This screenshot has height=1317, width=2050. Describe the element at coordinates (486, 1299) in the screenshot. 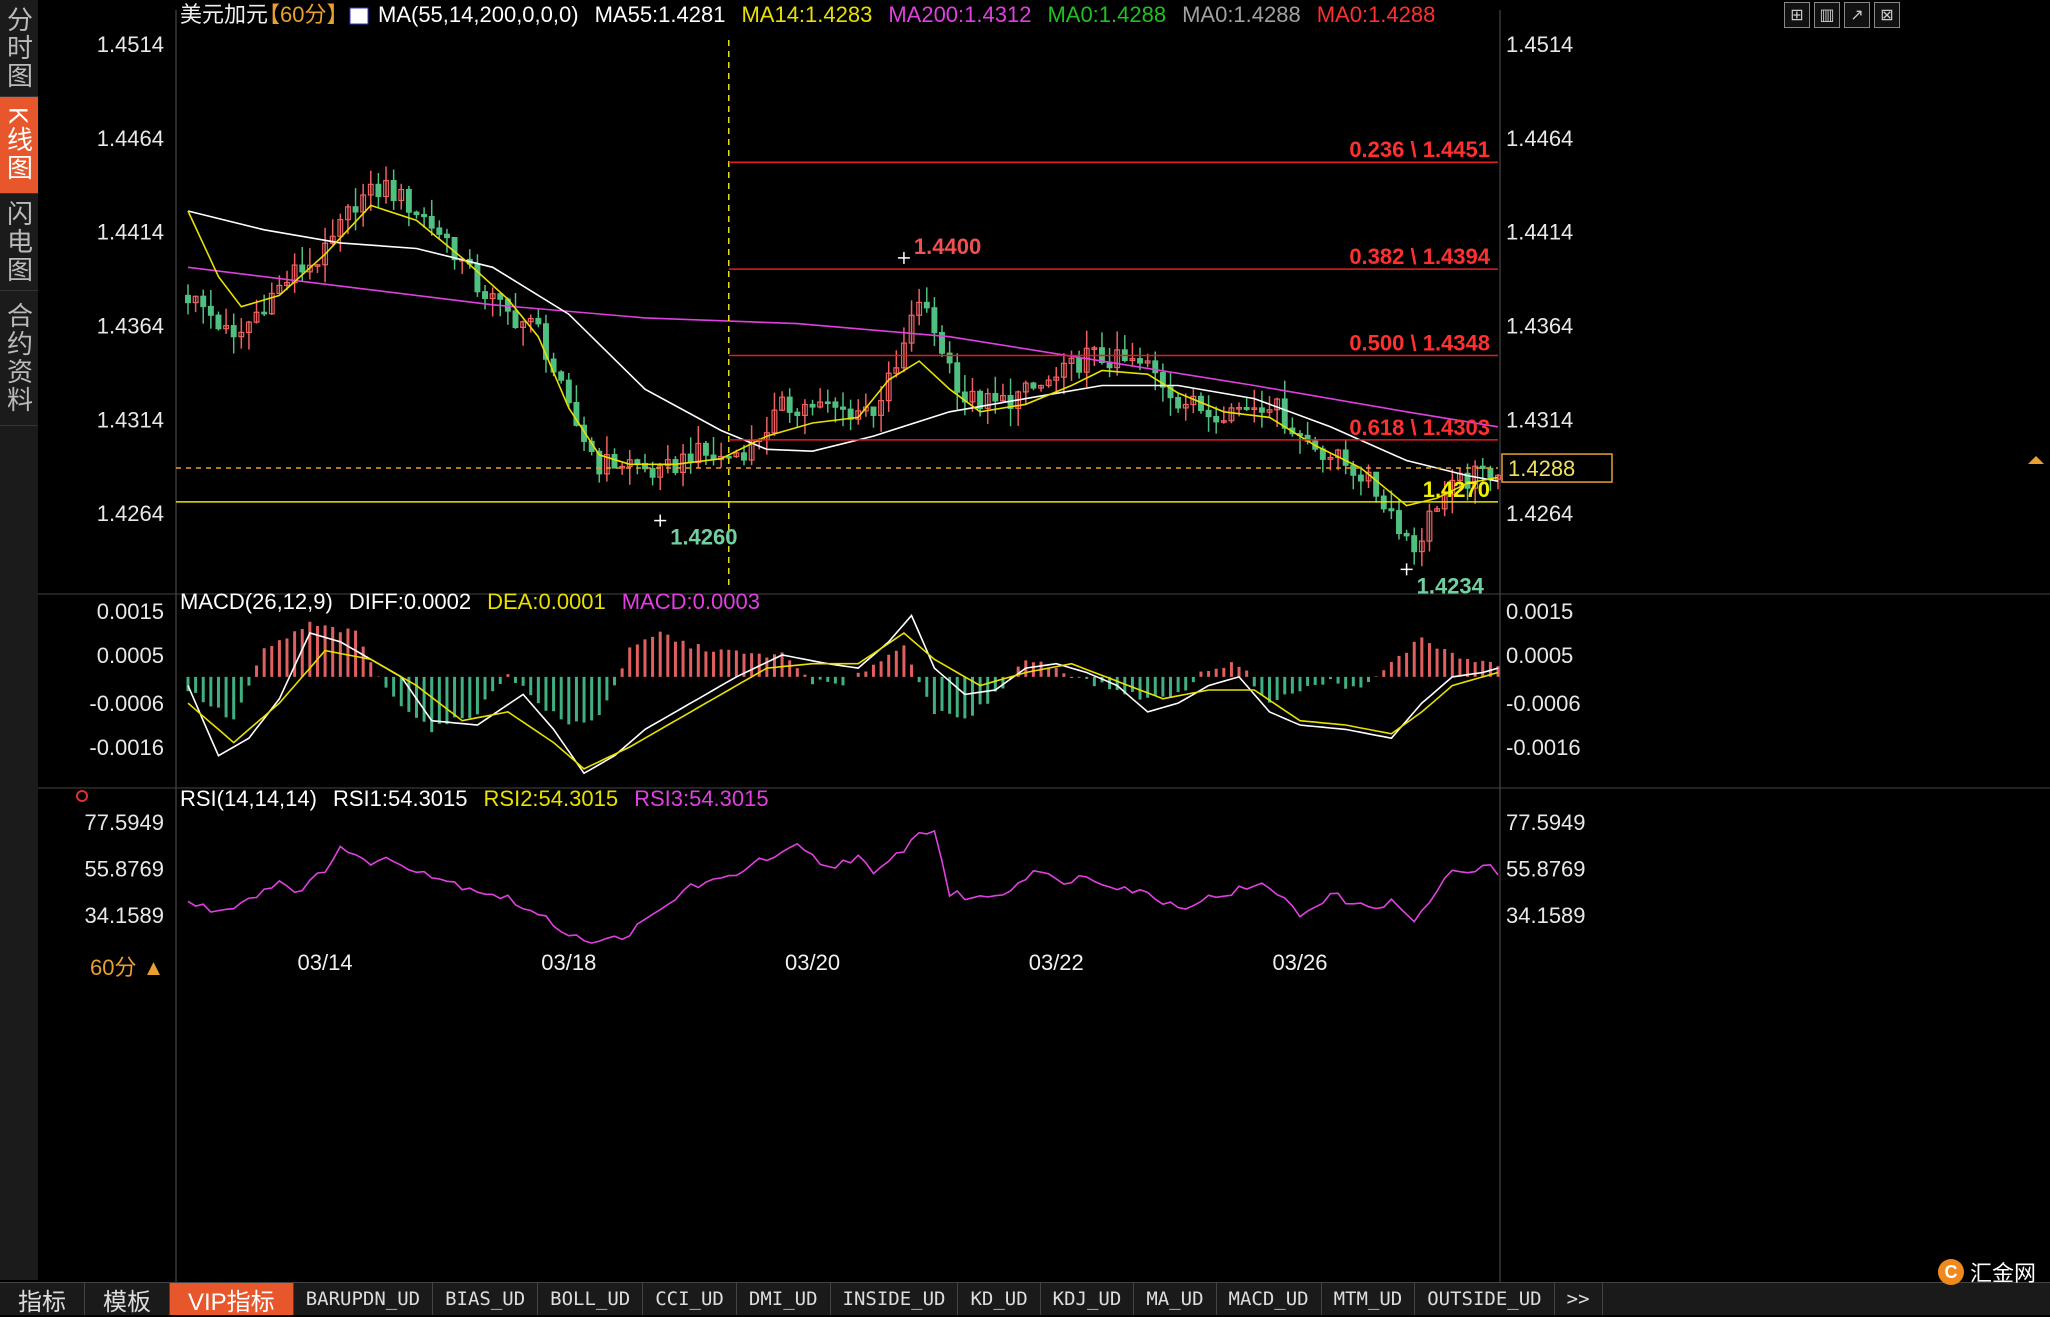

I see `indicator-tab: BIAS_UD` at that location.